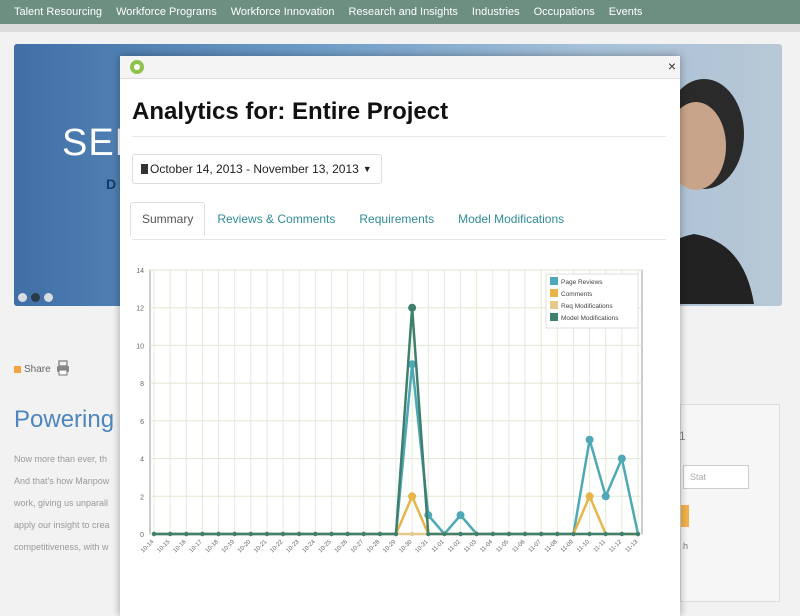 The width and height of the screenshot is (800, 616). What do you see at coordinates (423, 547) in the screenshot?
I see `x-tick-label: 10-31` at bounding box center [423, 547].